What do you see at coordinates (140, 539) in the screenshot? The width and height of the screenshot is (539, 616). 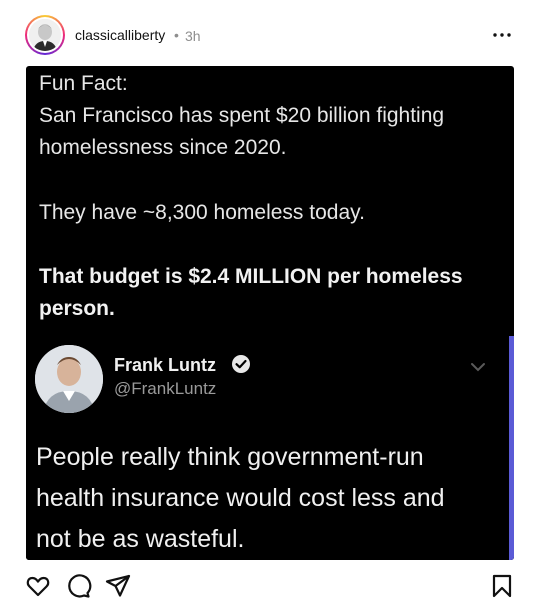 I see `embed-text-line: not be as wasteful.` at bounding box center [140, 539].